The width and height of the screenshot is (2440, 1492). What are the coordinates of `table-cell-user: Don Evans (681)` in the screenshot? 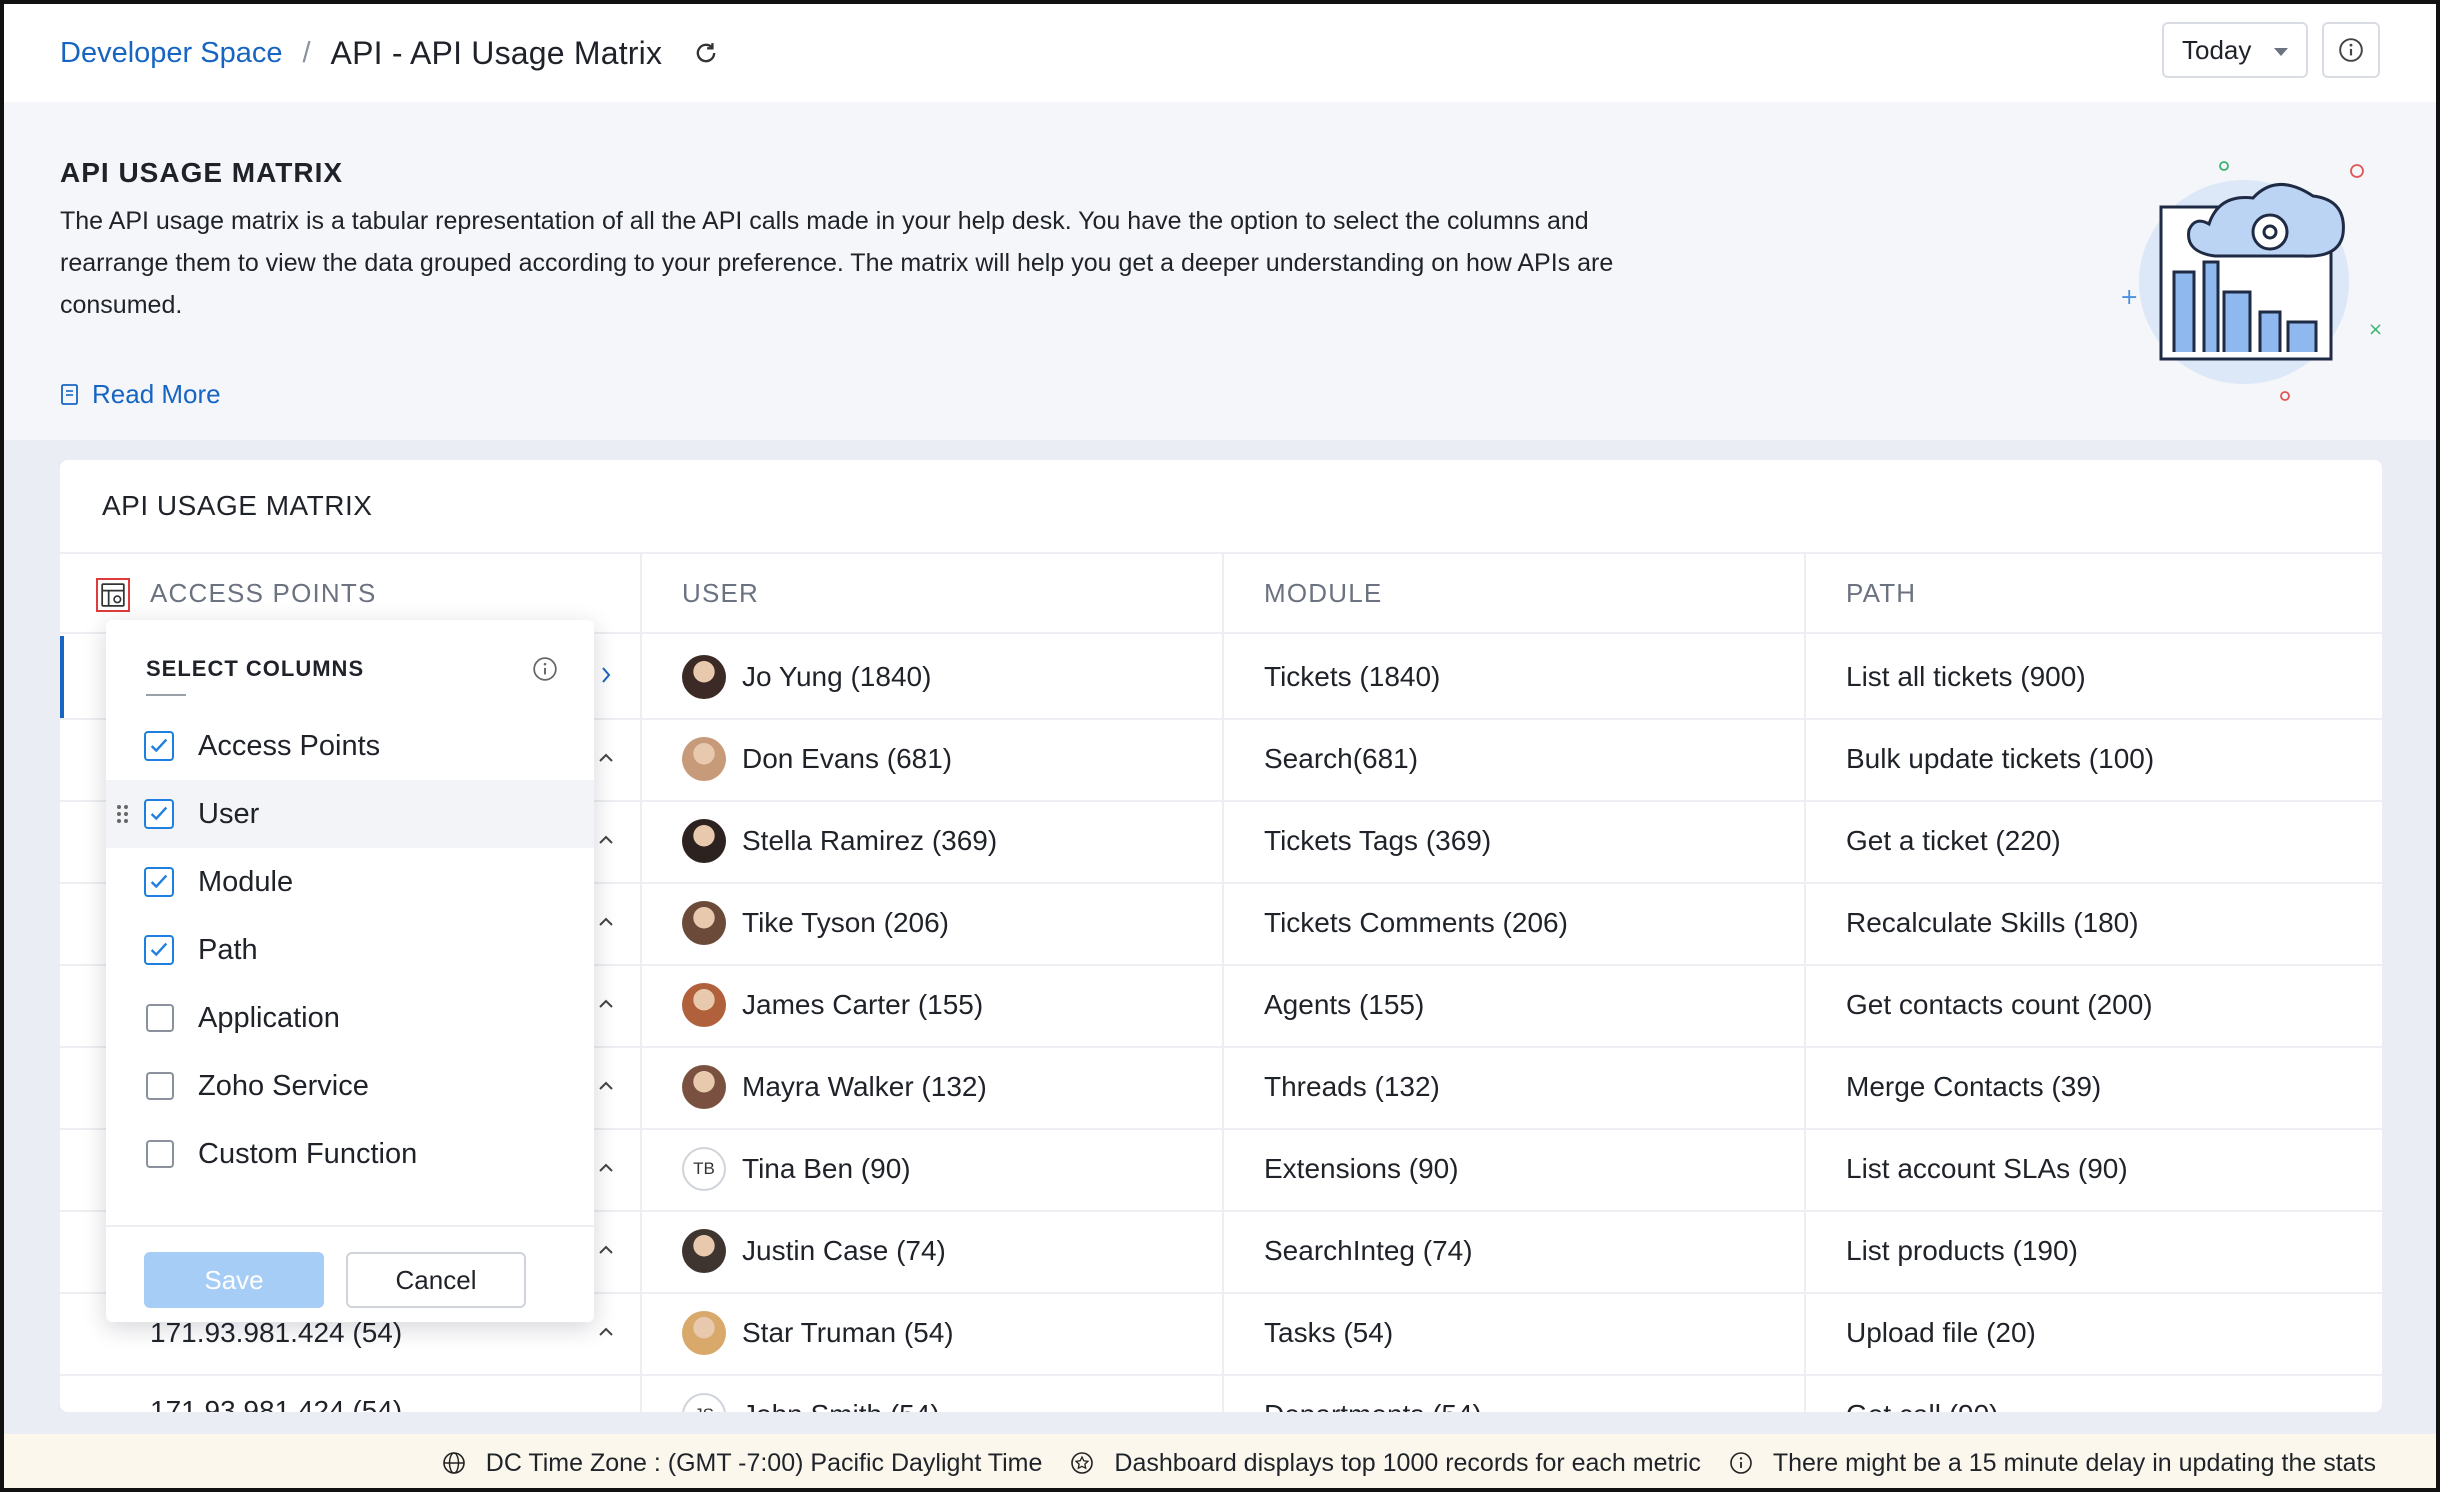 It's located at (952, 759).